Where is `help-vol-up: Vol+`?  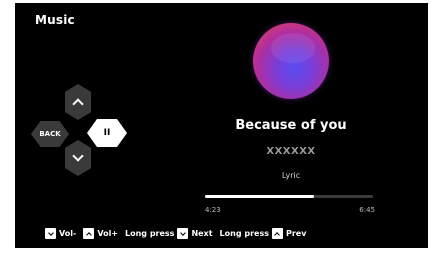
help-vol-up: Vol+ is located at coordinates (100, 233).